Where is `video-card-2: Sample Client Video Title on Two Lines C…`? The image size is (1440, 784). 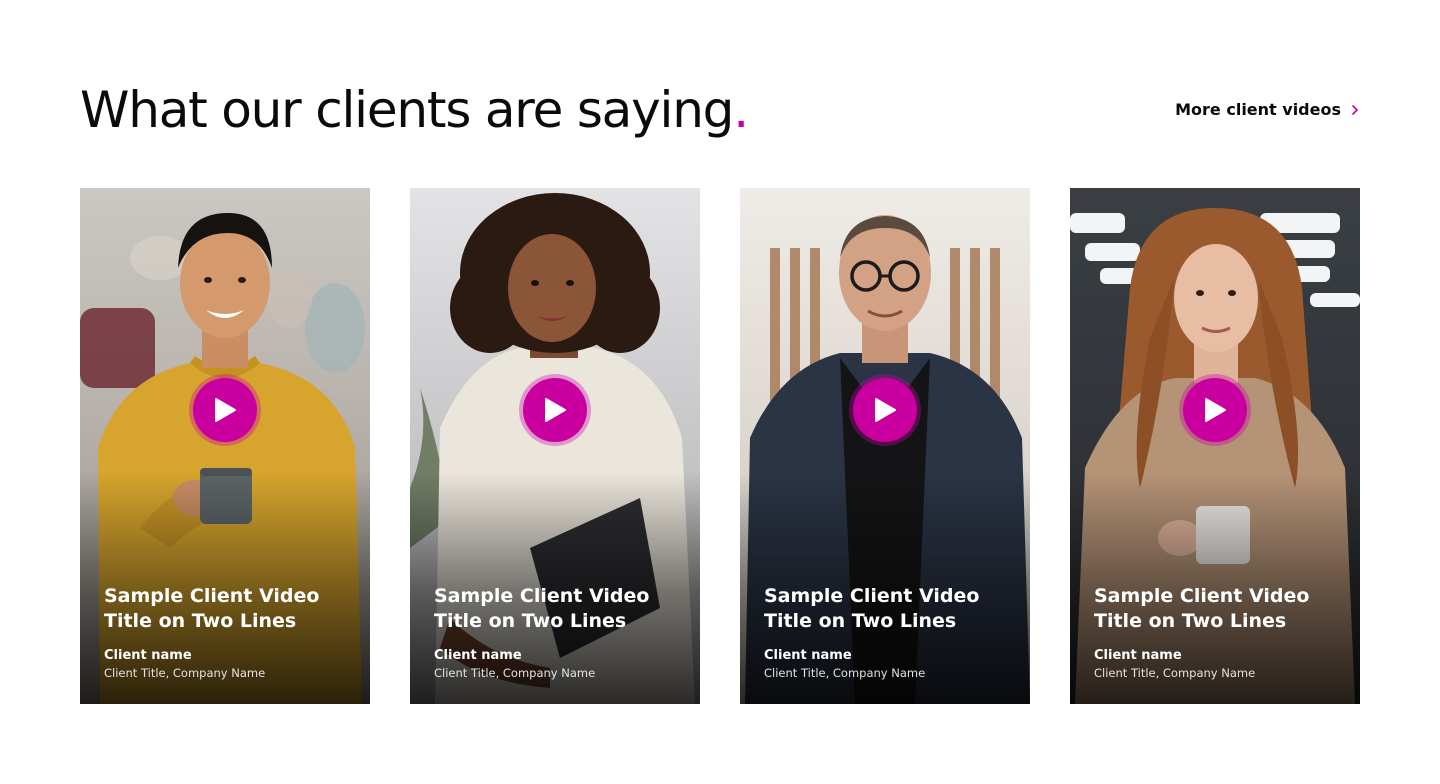
video-card-2: Sample Client Video Title on Two Lines C… is located at coordinates (555, 446).